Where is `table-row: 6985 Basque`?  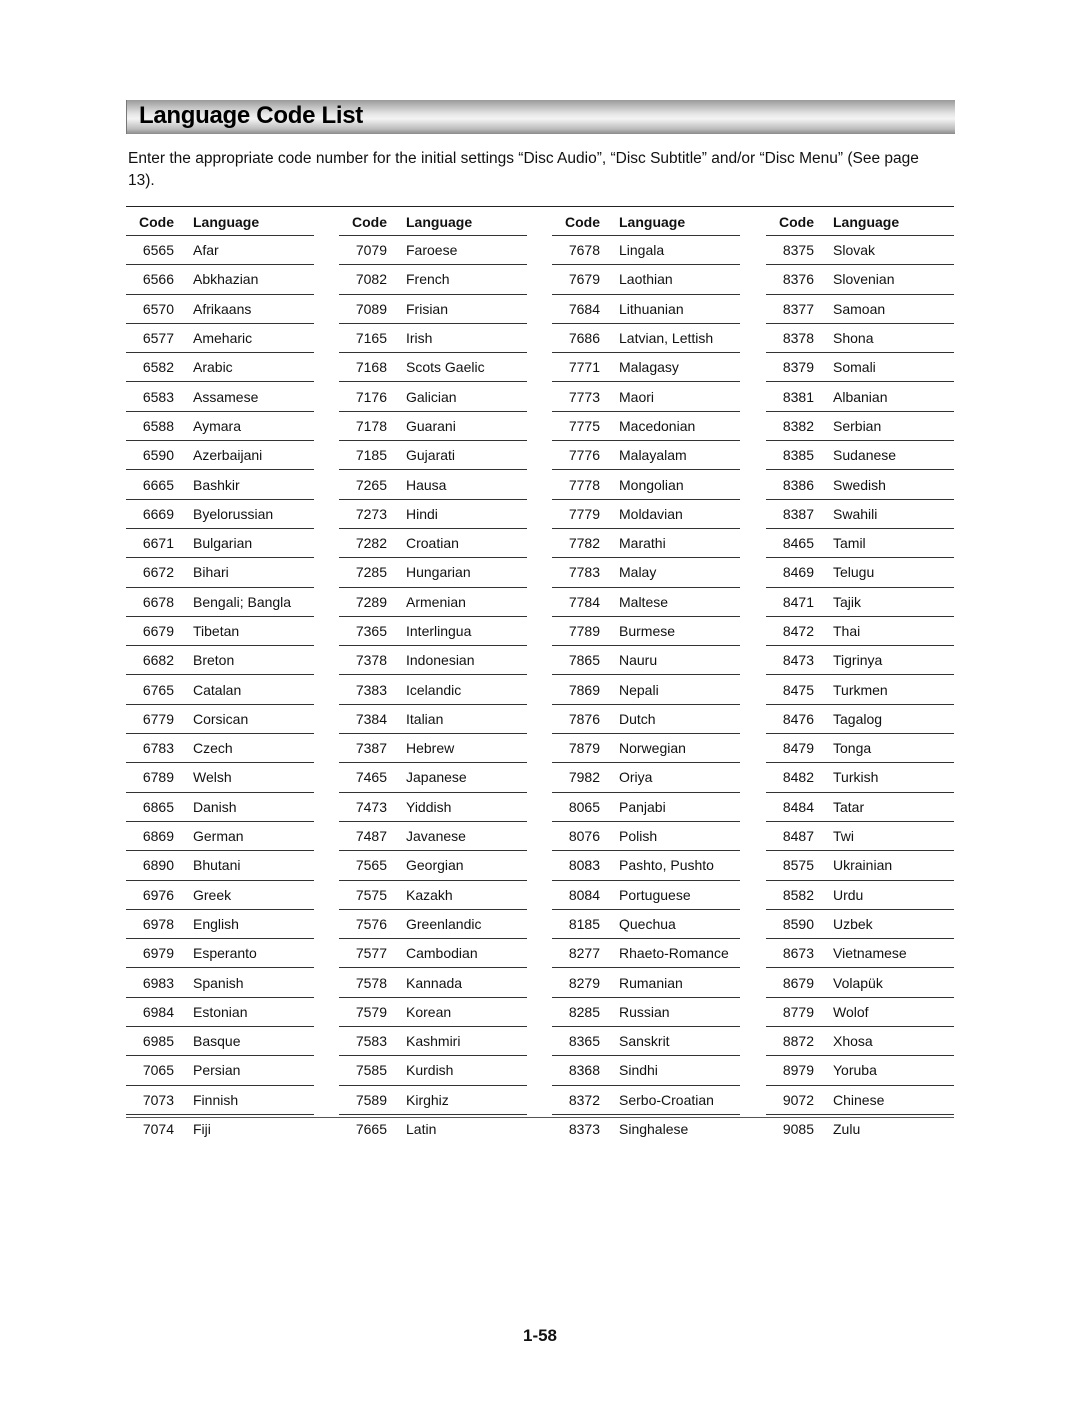 table-row: 6985 Basque is located at coordinates (220, 1042).